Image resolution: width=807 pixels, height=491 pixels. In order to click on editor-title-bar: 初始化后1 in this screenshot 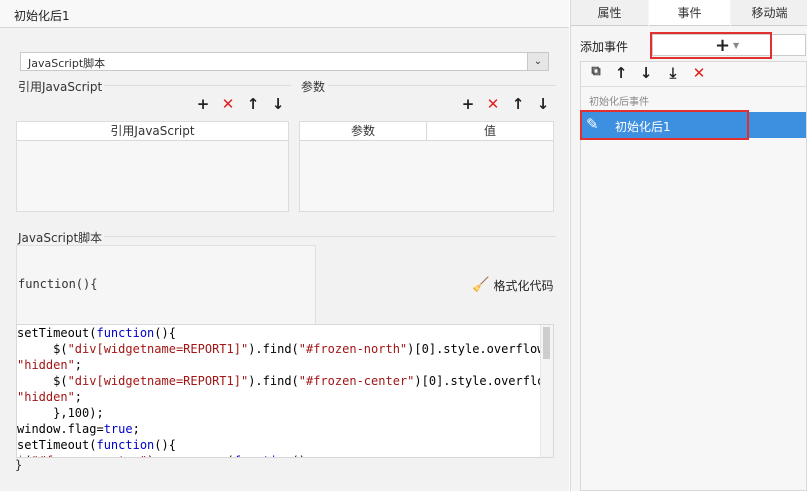, I will do `click(284, 14)`.